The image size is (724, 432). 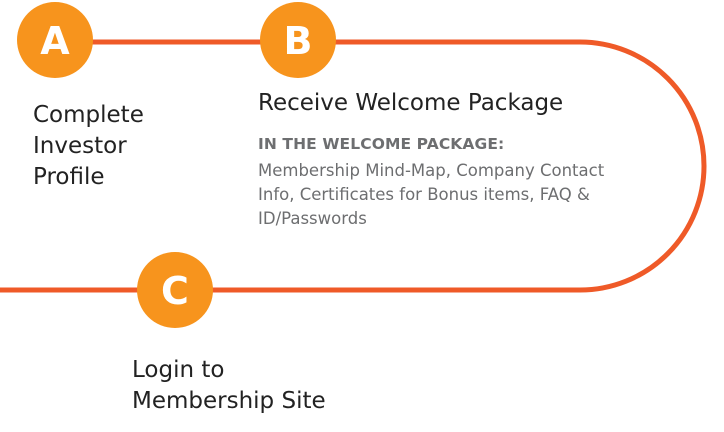 I want to click on node-a-letter: A, so click(x=55, y=41).